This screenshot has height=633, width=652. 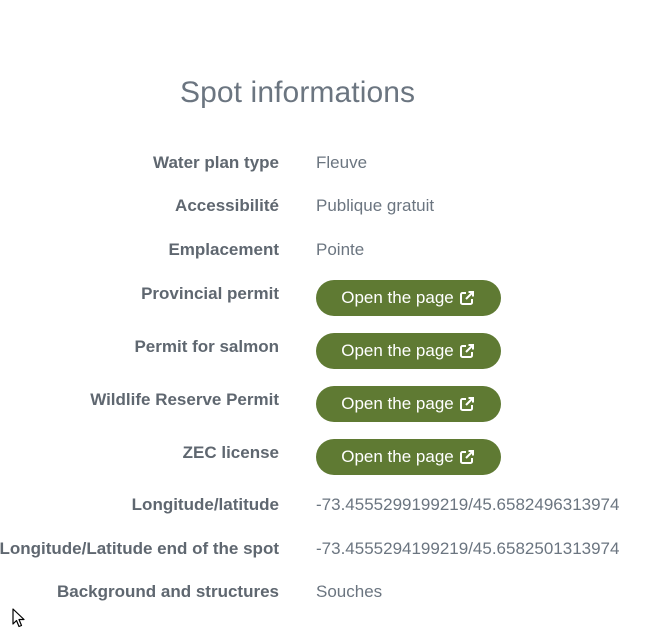 What do you see at coordinates (230, 452) in the screenshot?
I see `row-label: ZEC license` at bounding box center [230, 452].